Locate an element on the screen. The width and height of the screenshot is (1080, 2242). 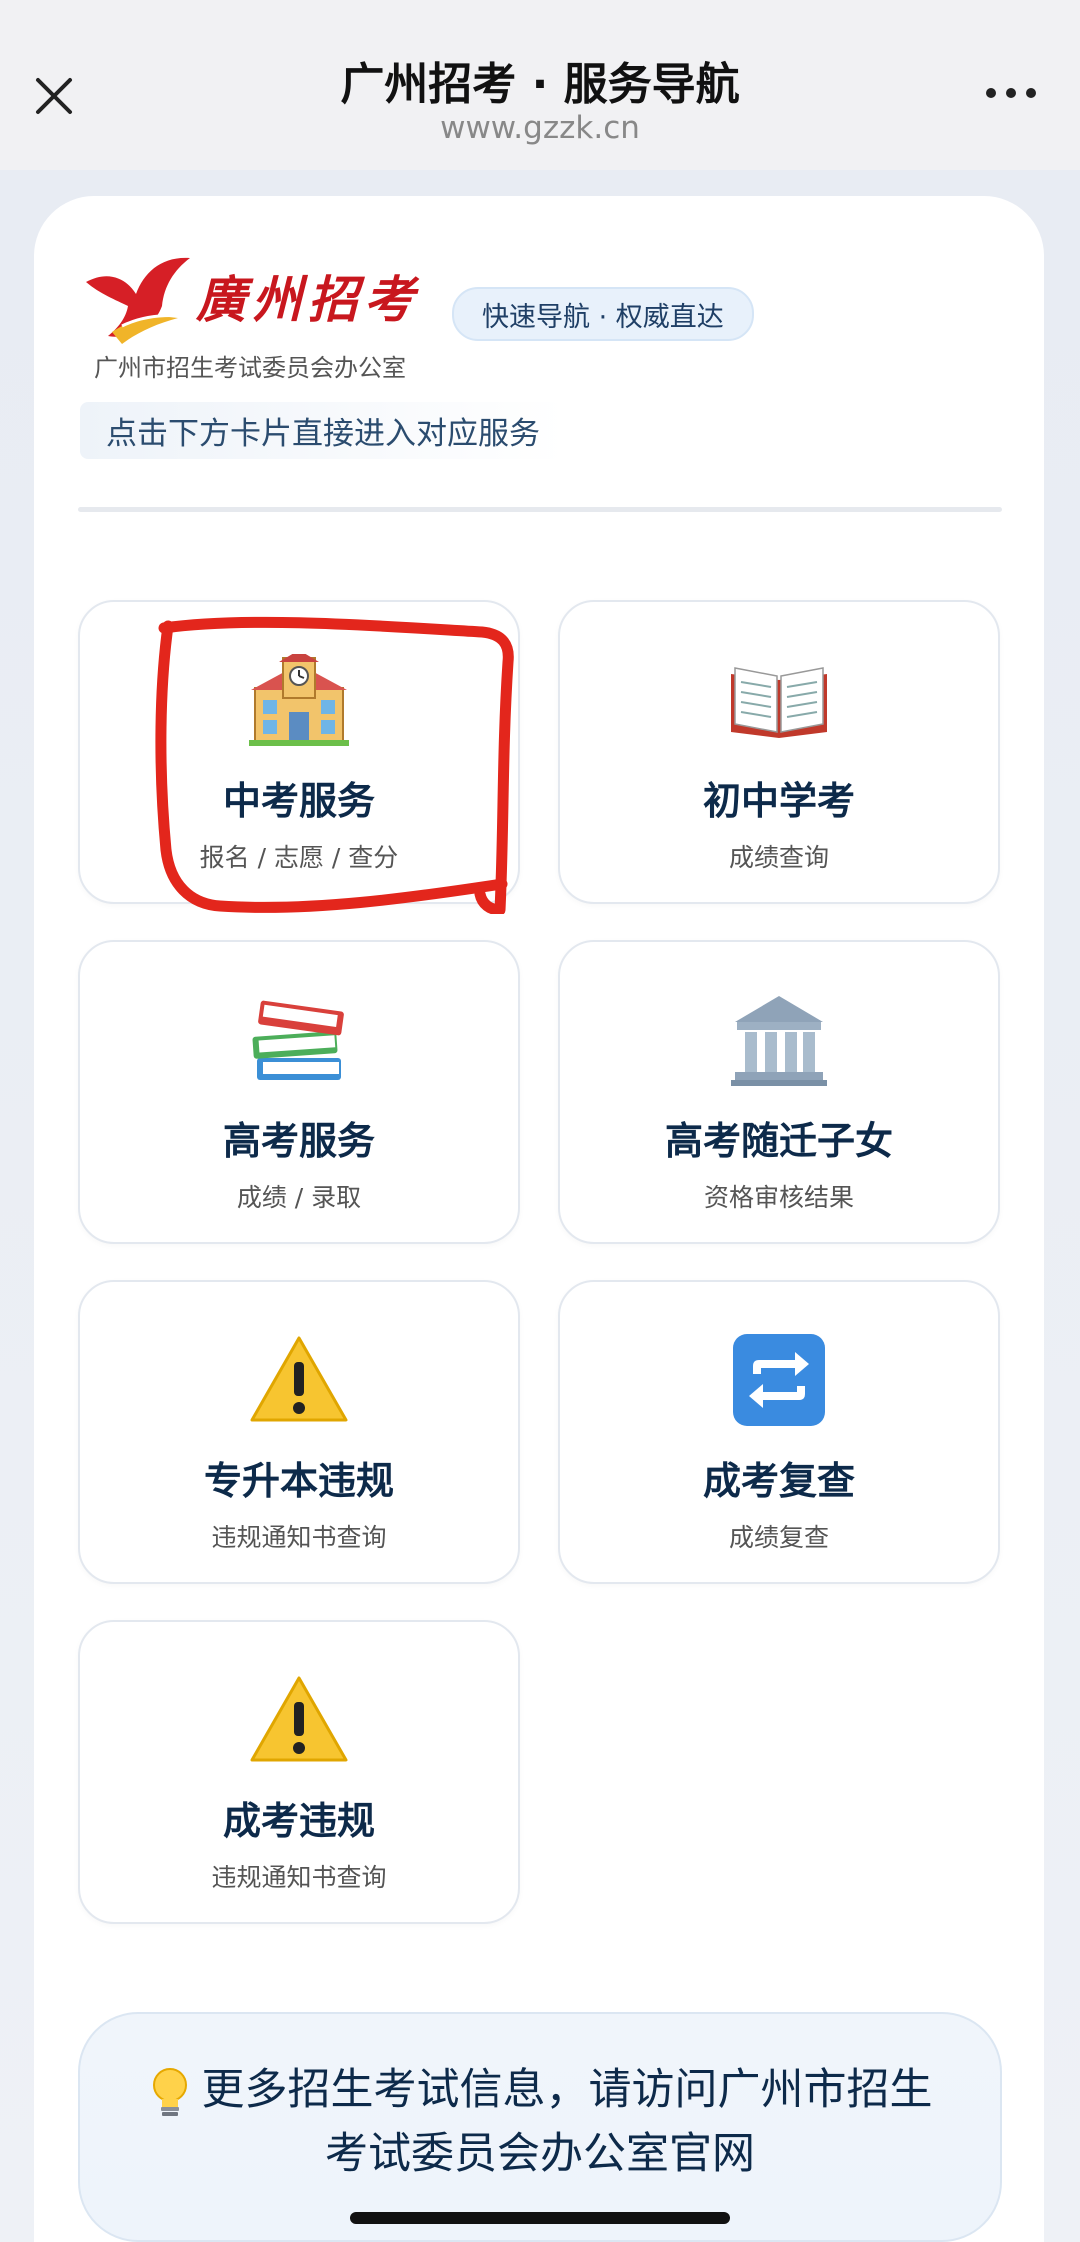
page-title: 广州招考 · 服务导航 is located at coordinates (540, 84).